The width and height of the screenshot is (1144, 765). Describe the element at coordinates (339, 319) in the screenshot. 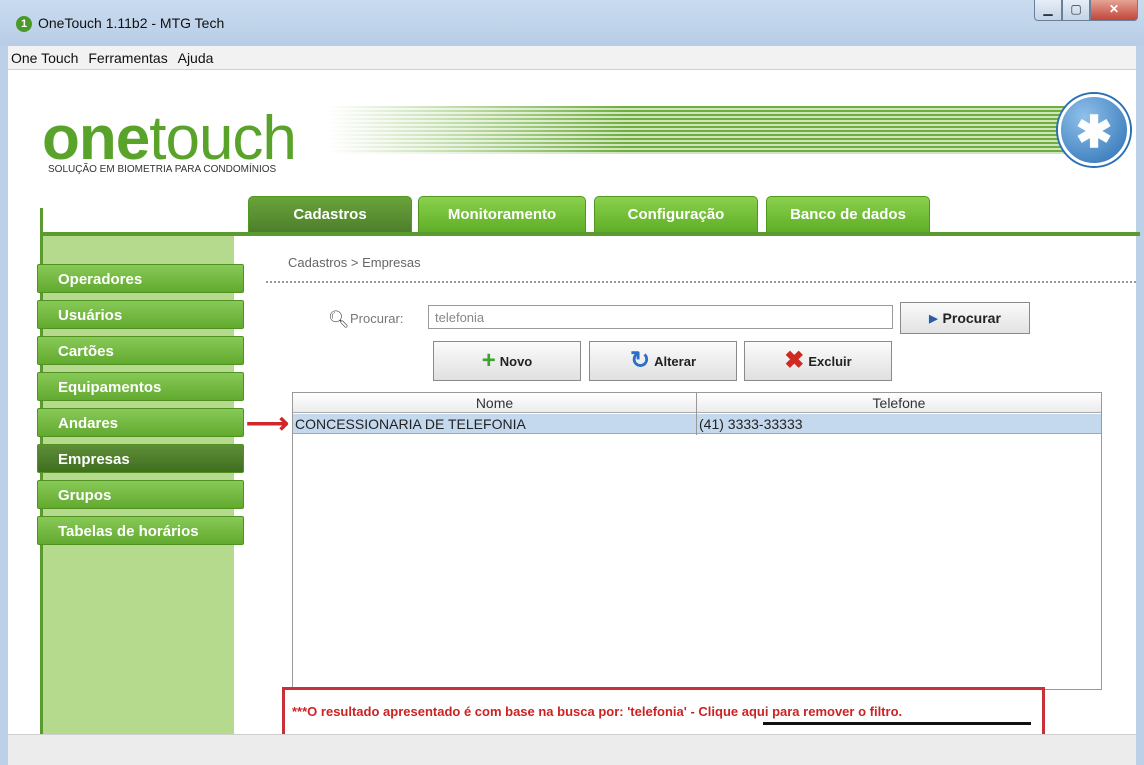

I see `search-icon: 🔍︎` at that location.